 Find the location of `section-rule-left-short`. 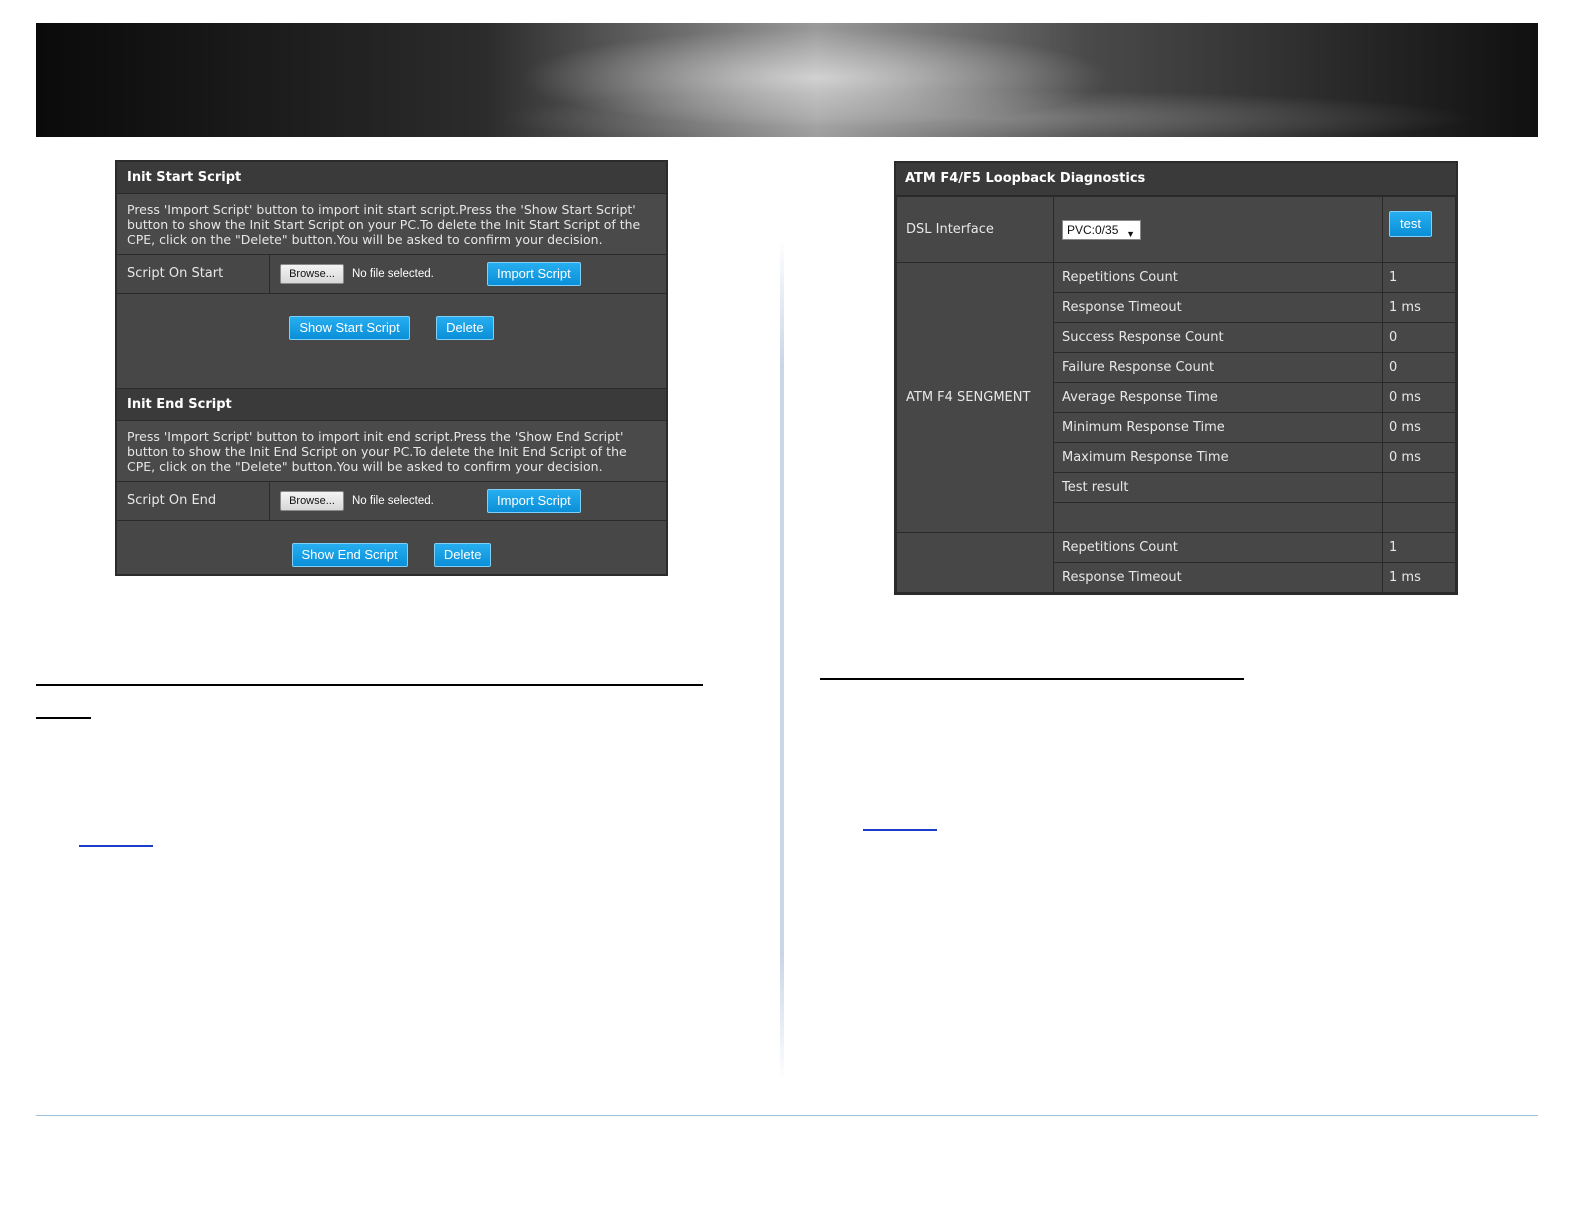

section-rule-left-short is located at coordinates (63, 718).